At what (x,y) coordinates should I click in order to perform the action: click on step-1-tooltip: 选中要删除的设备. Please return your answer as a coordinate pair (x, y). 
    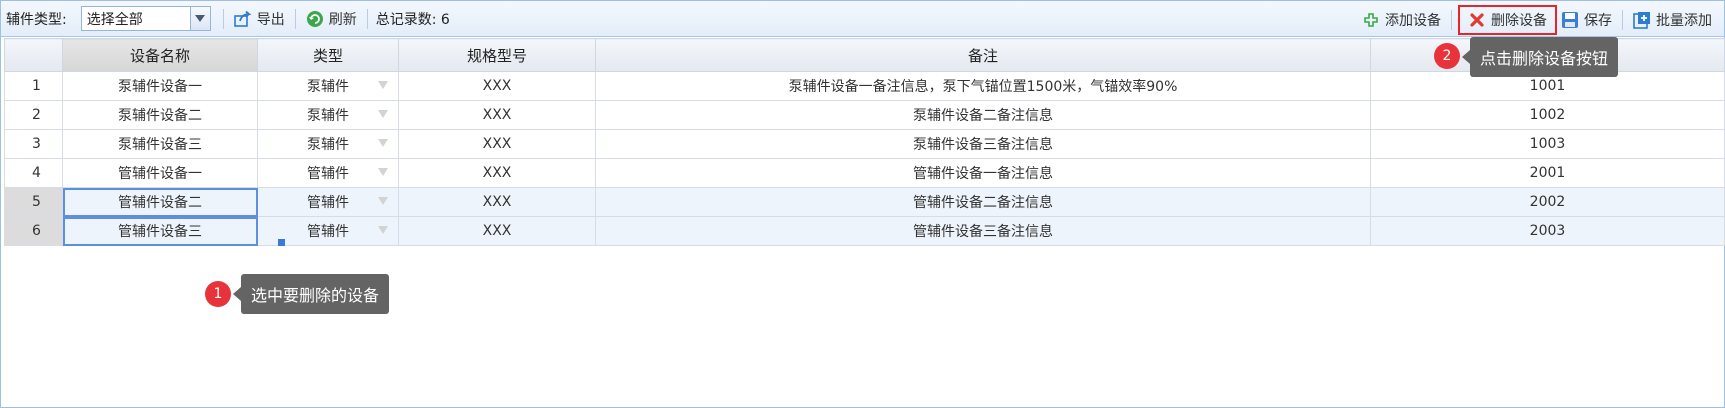
    Looking at the image, I should click on (311, 294).